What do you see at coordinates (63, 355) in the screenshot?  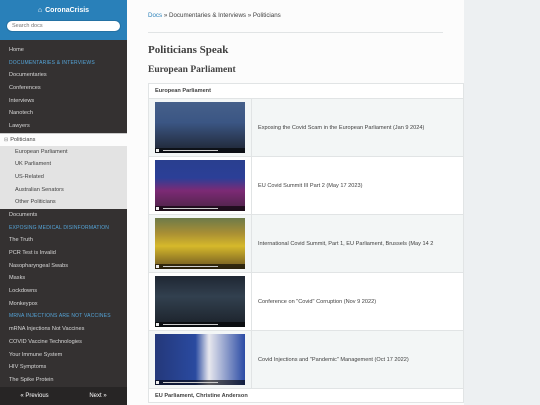 I see `nav-item-your-immune-system: Your Immune System` at bounding box center [63, 355].